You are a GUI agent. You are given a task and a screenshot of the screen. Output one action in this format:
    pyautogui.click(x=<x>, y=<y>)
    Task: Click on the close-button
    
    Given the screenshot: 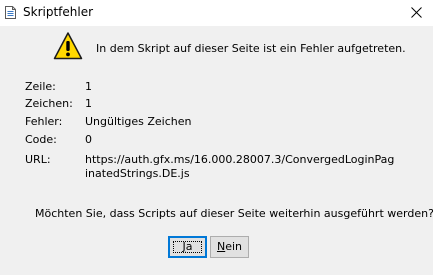 What is the action you would take?
    pyautogui.click(x=417, y=13)
    